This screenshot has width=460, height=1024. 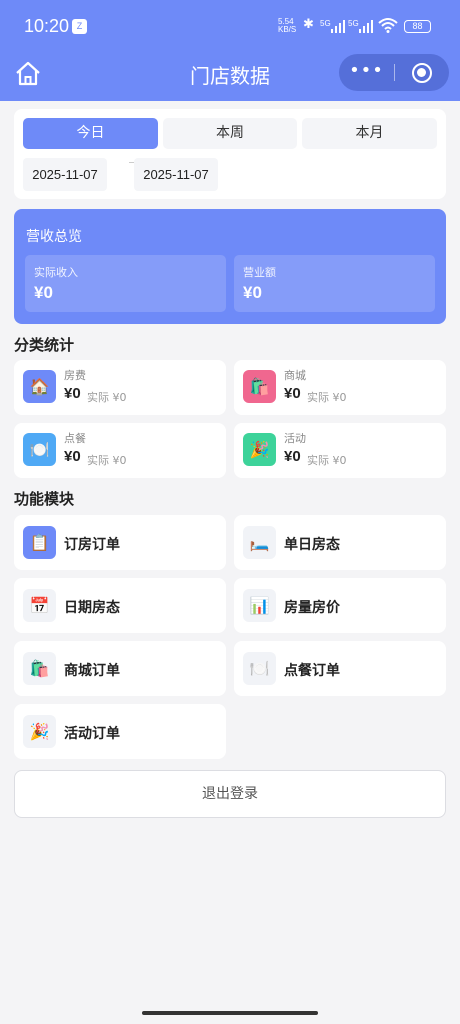 What do you see at coordinates (230, 1013) in the screenshot?
I see `home-indicator` at bounding box center [230, 1013].